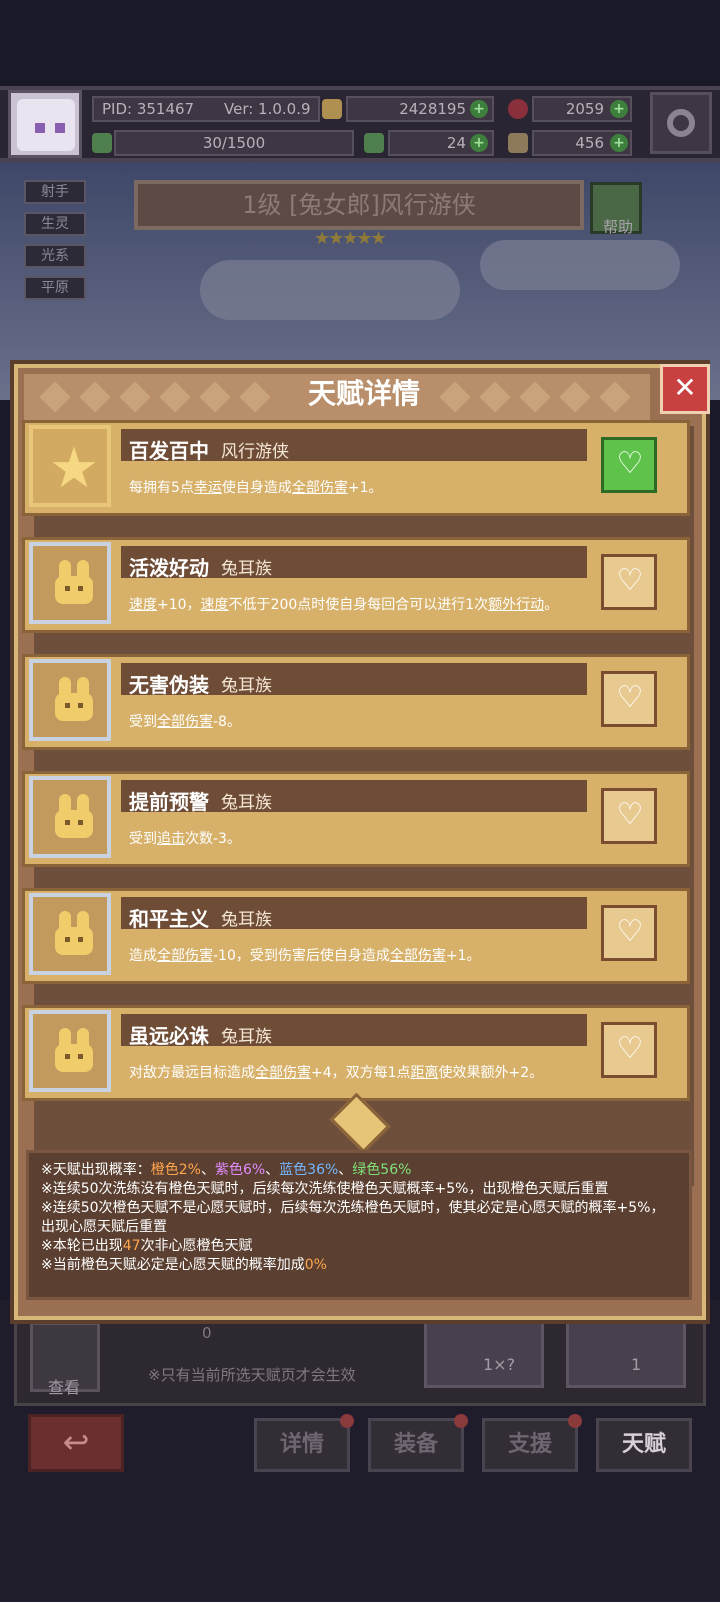 This screenshot has height=1602, width=720. Describe the element at coordinates (416, 1445) in the screenshot. I see `nav-equipment: 装备` at that location.